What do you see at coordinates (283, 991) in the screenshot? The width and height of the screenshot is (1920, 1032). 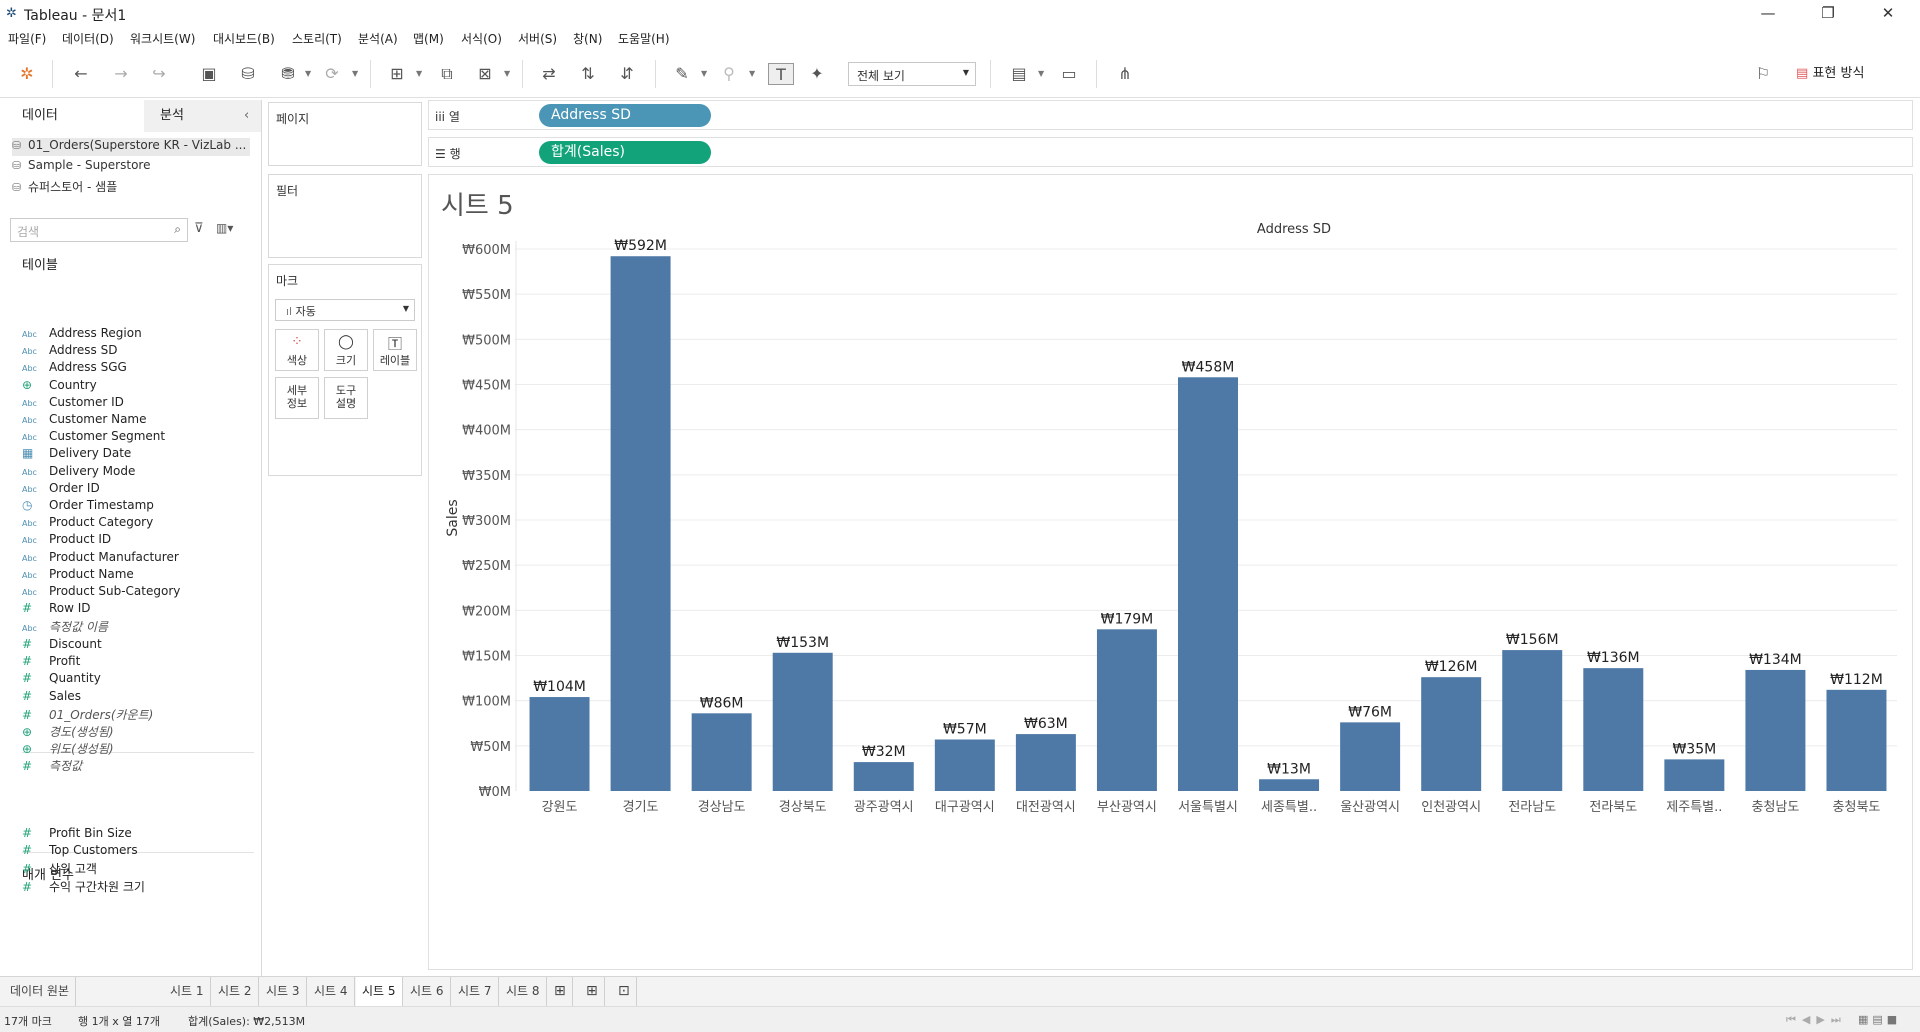 I see `sheet-tab: 시트 3` at bounding box center [283, 991].